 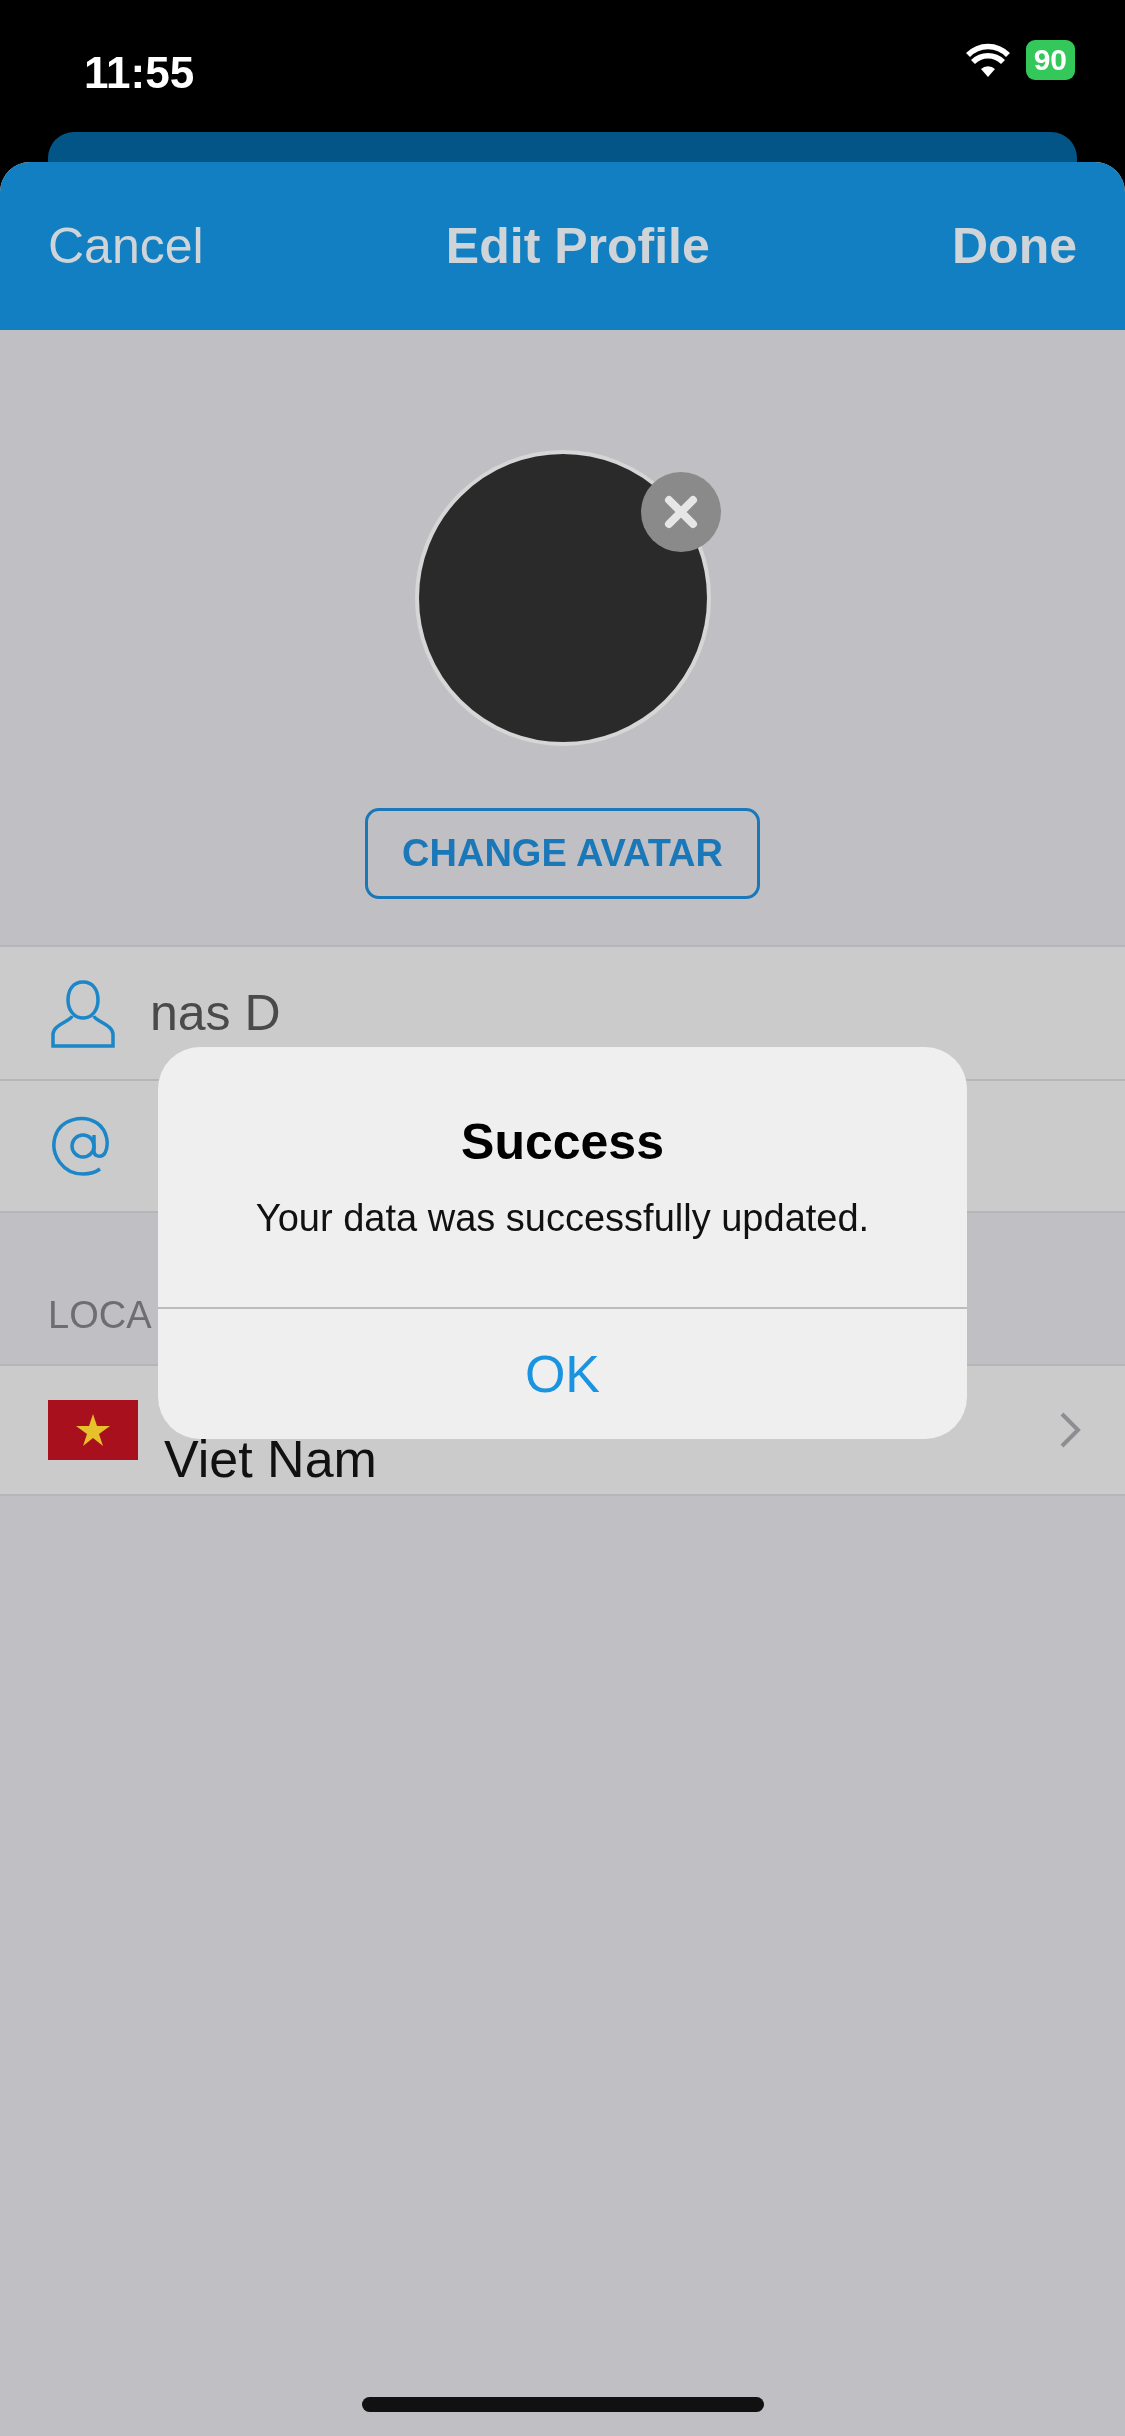 What do you see at coordinates (1050, 60) in the screenshot?
I see `battery-indicator: 90` at bounding box center [1050, 60].